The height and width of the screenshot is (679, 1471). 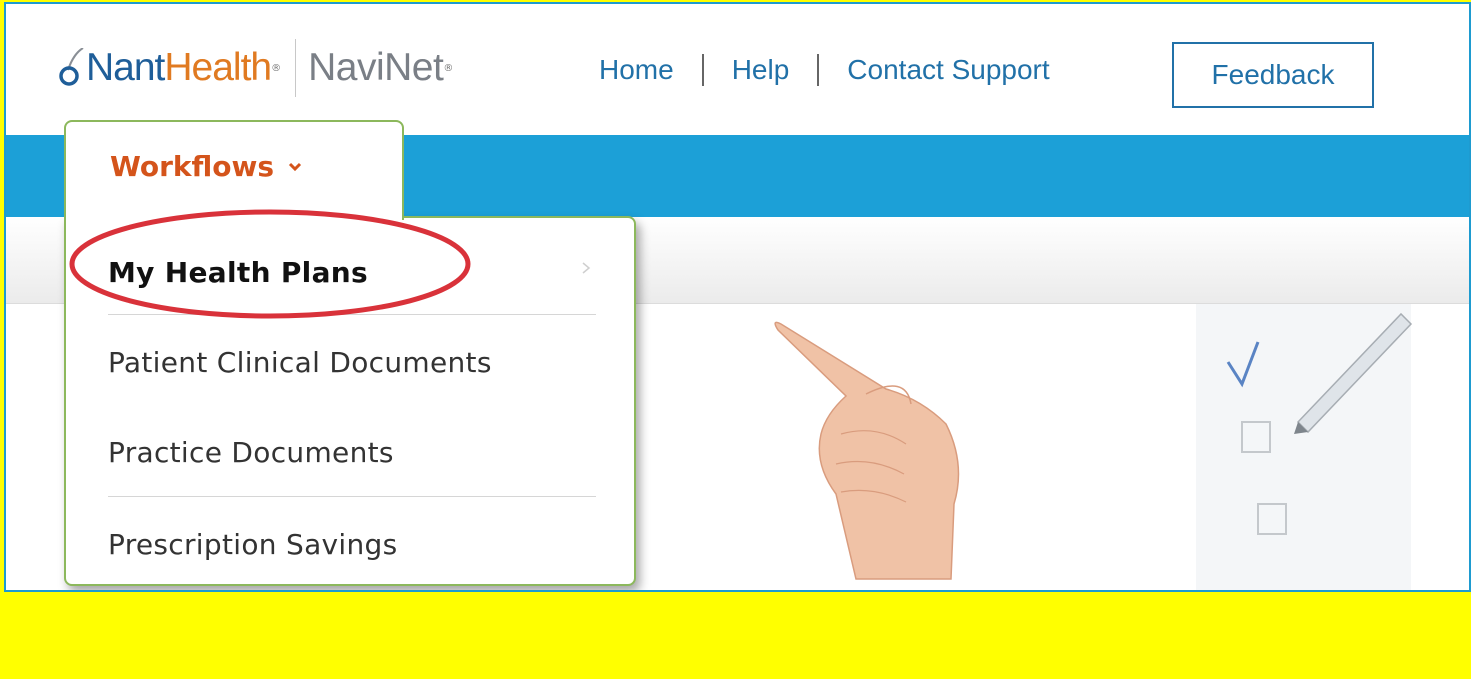 What do you see at coordinates (296, 68) in the screenshot?
I see `logo-divider` at bounding box center [296, 68].